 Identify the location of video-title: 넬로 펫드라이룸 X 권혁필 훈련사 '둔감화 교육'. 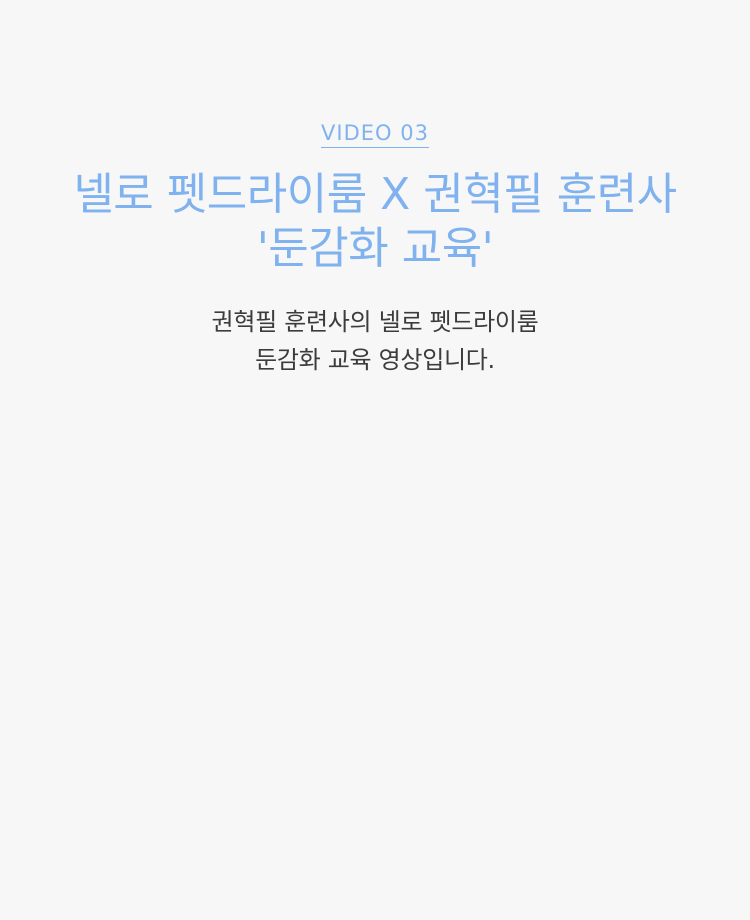
(375, 222).